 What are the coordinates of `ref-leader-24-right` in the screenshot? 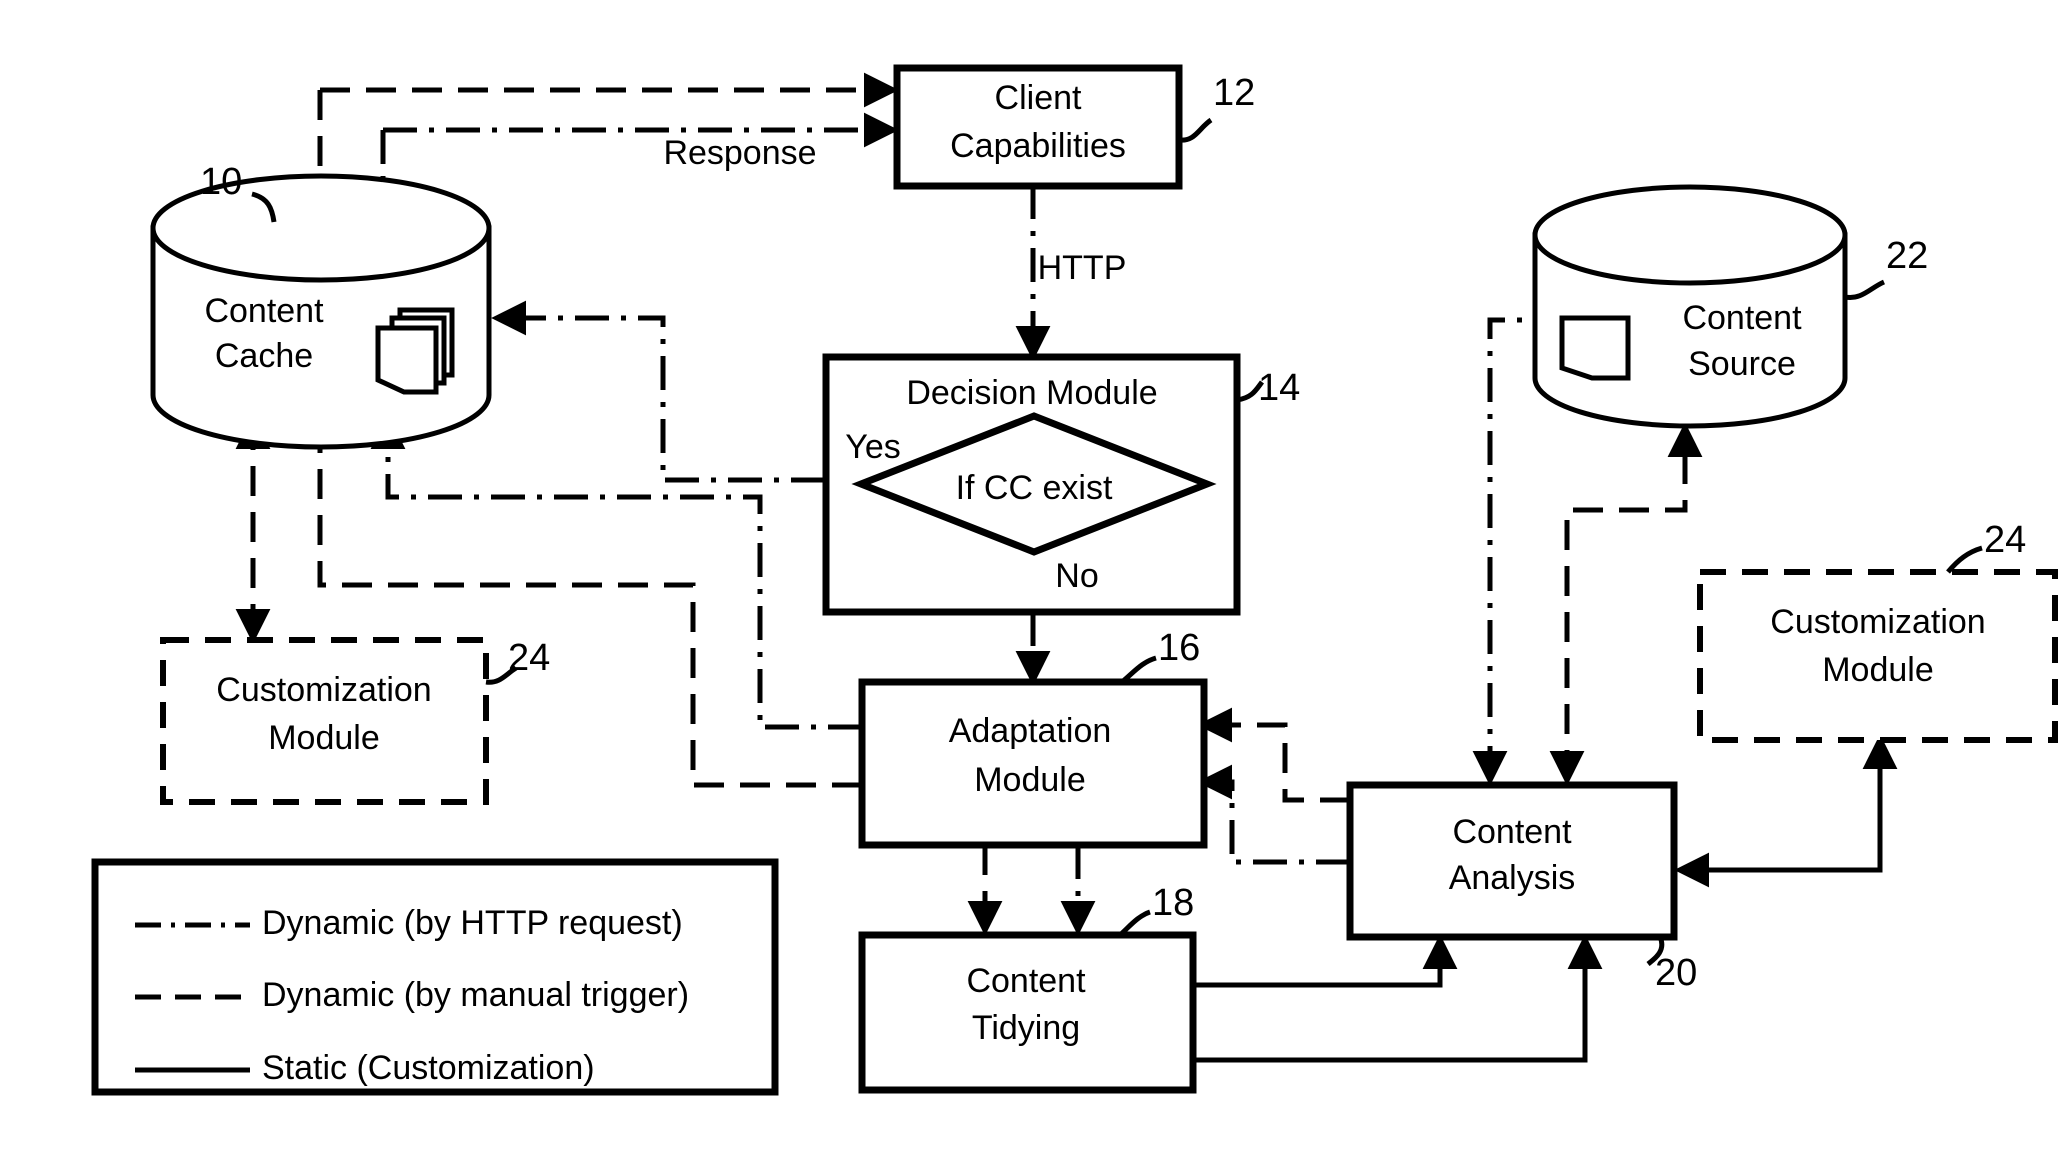 It's located at (1964, 559).